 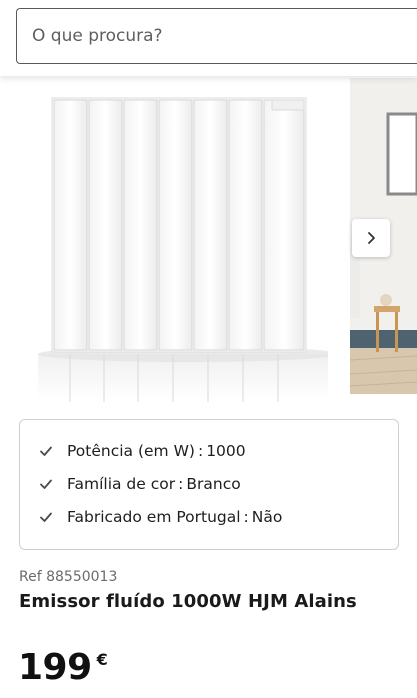 What do you see at coordinates (55, 667) in the screenshot?
I see `price-value: 199` at bounding box center [55, 667].